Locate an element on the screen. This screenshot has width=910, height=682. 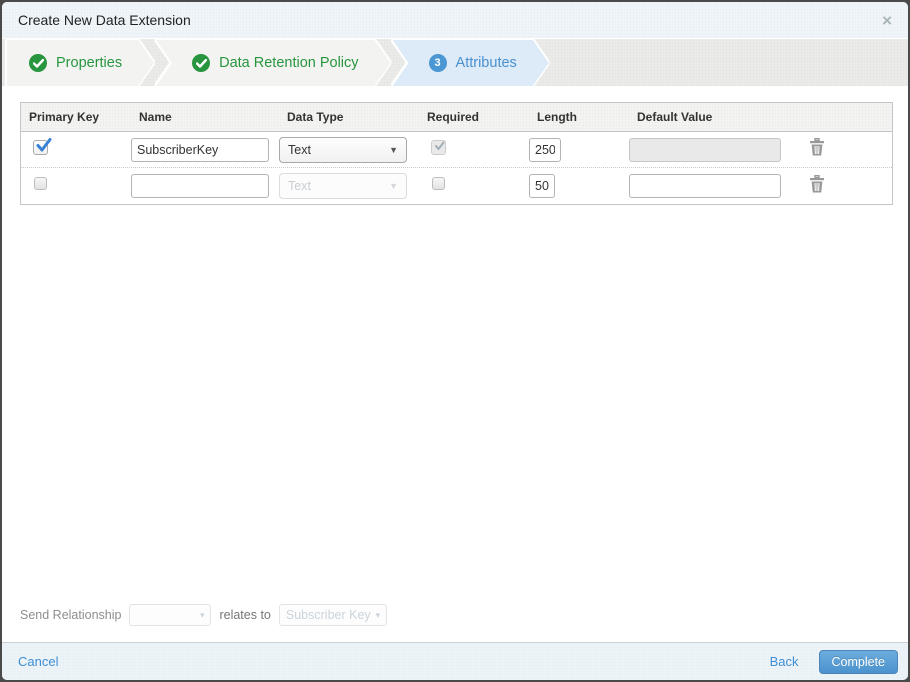
col-header-length: Length is located at coordinates (557, 117).